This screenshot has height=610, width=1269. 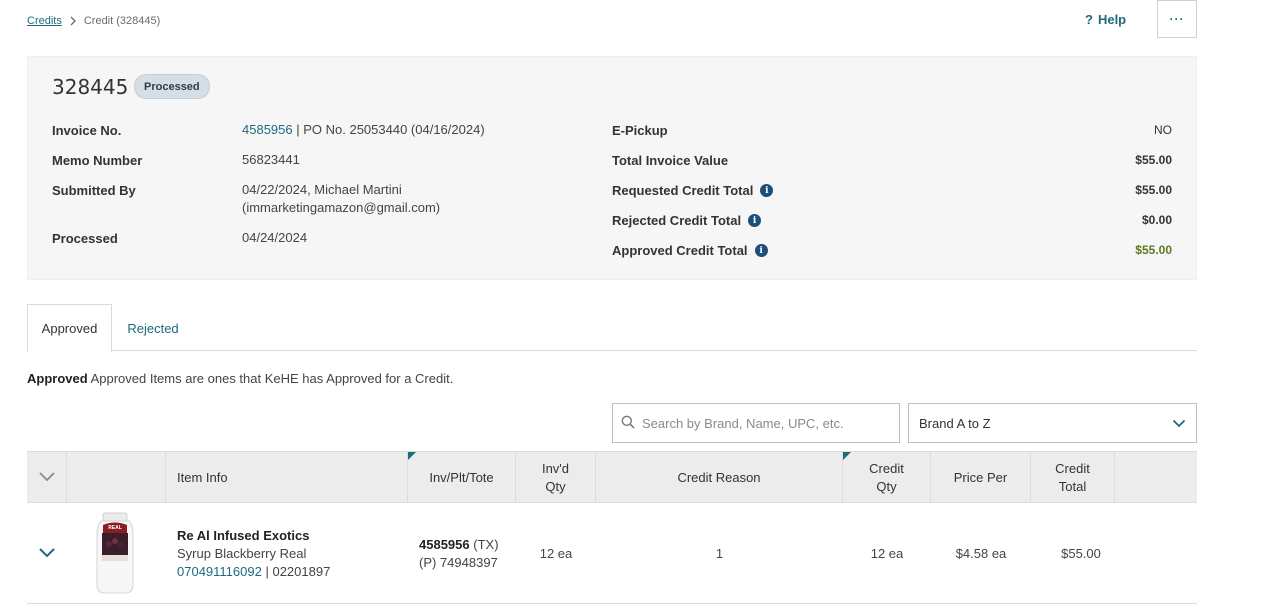 I want to click on submitted-date-name: 04/22/2024, Michael Martini, so click(x=322, y=189).